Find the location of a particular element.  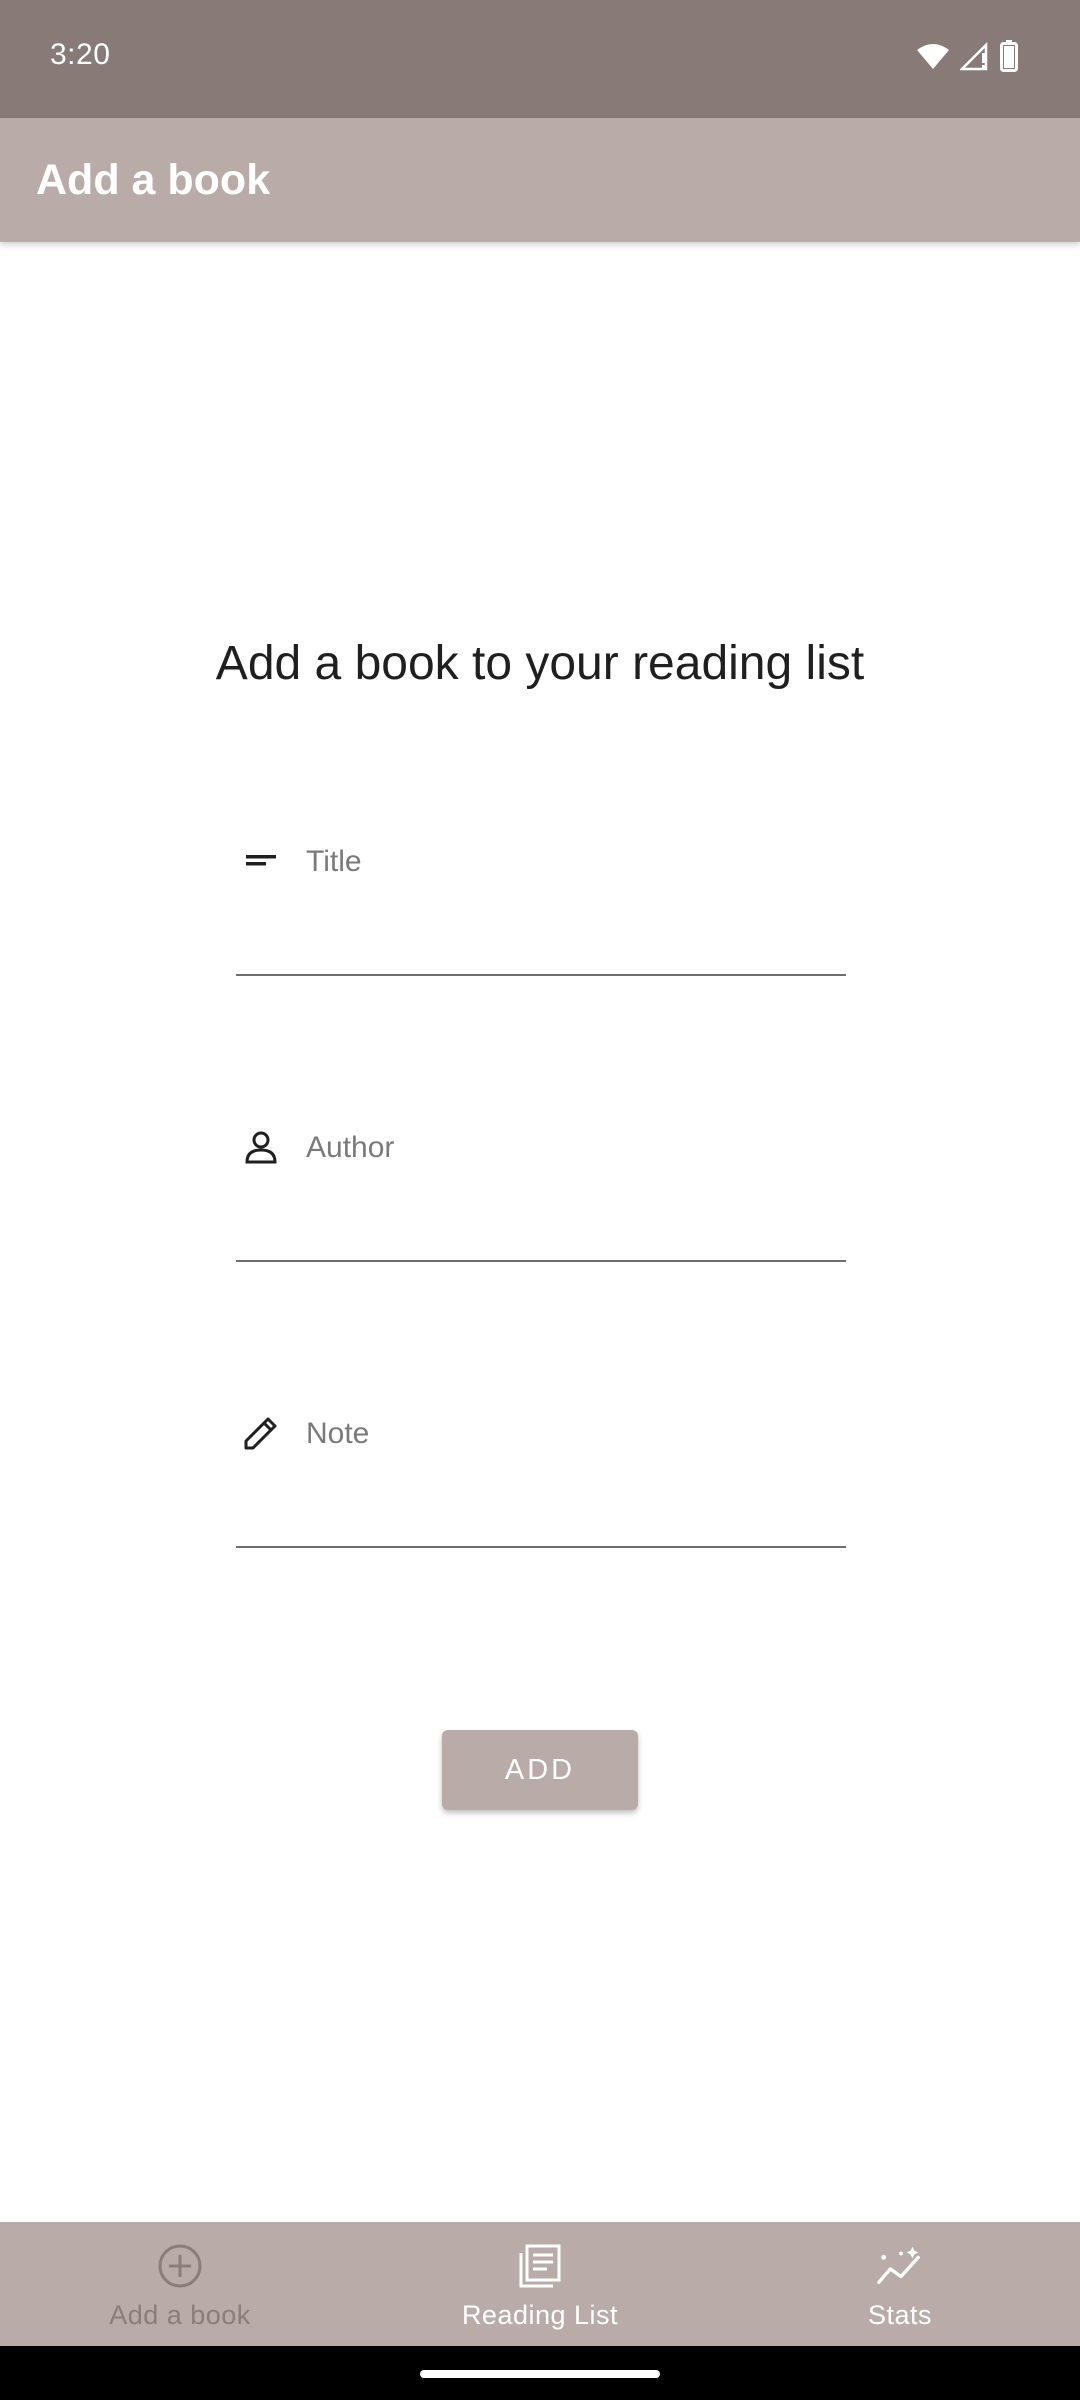

add-circle-icon is located at coordinates (180, 2266).